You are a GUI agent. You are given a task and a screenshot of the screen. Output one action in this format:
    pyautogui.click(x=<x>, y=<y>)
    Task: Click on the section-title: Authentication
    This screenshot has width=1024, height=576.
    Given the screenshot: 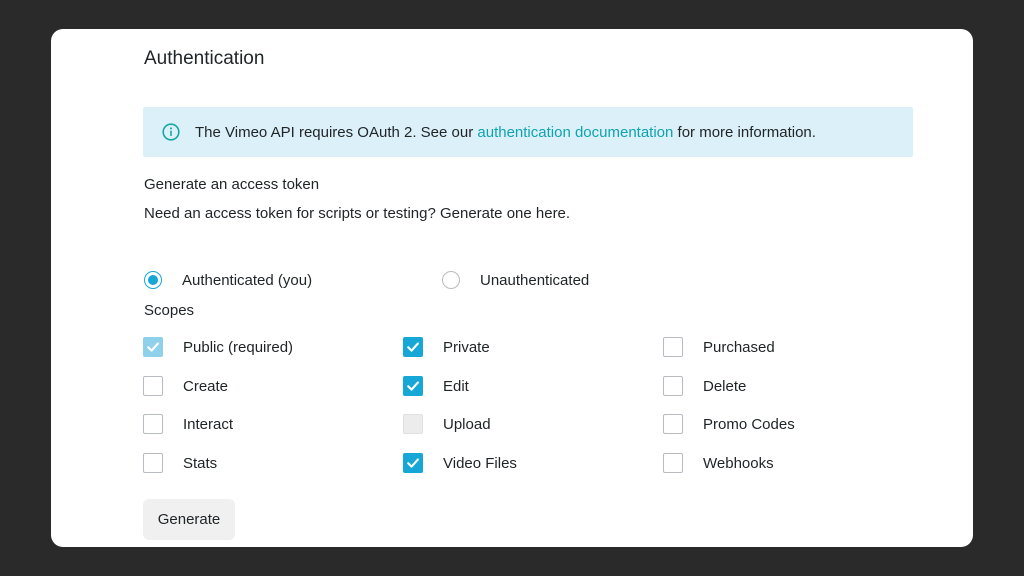 What is the action you would take?
    pyautogui.click(x=204, y=58)
    